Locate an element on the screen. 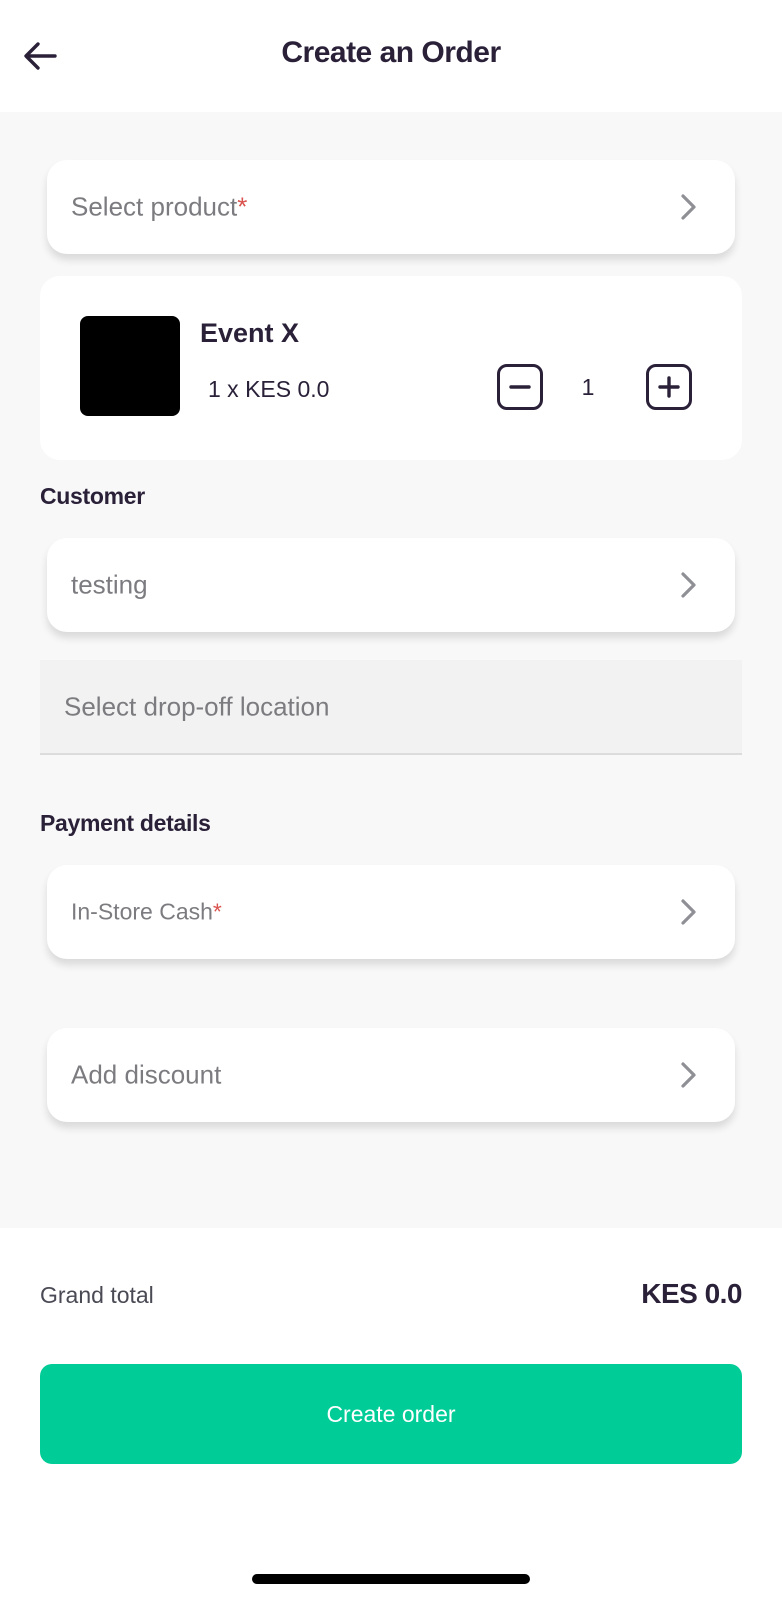 The image size is (782, 1600). customer-section-label: Customer is located at coordinates (92, 496).